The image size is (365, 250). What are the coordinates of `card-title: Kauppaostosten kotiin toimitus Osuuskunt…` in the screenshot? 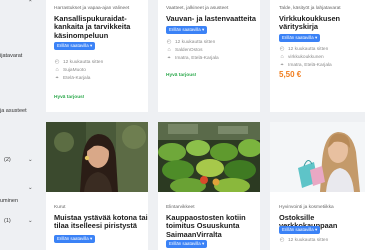 It's located at (213, 226).